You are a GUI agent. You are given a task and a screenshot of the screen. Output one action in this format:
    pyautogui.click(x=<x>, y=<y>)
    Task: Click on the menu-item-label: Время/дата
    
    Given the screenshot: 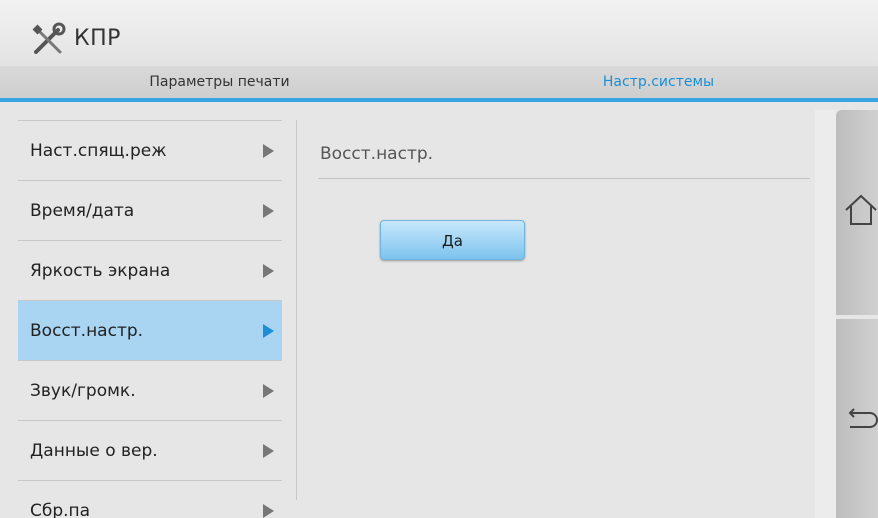 What is the action you would take?
    pyautogui.click(x=82, y=211)
    